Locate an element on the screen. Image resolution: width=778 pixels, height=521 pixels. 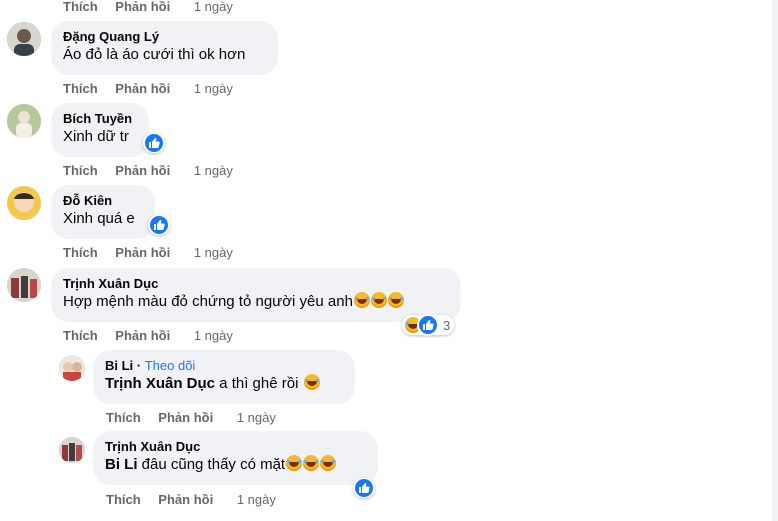
scrollbar is located at coordinates (775, 260).